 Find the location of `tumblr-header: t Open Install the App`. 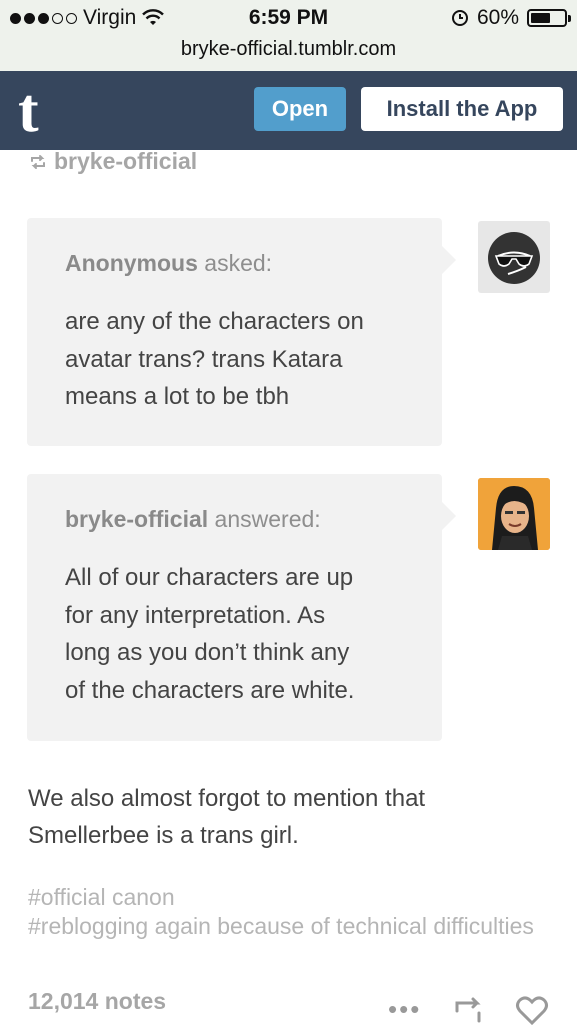

tumblr-header: t Open Install the App is located at coordinates (288, 110).